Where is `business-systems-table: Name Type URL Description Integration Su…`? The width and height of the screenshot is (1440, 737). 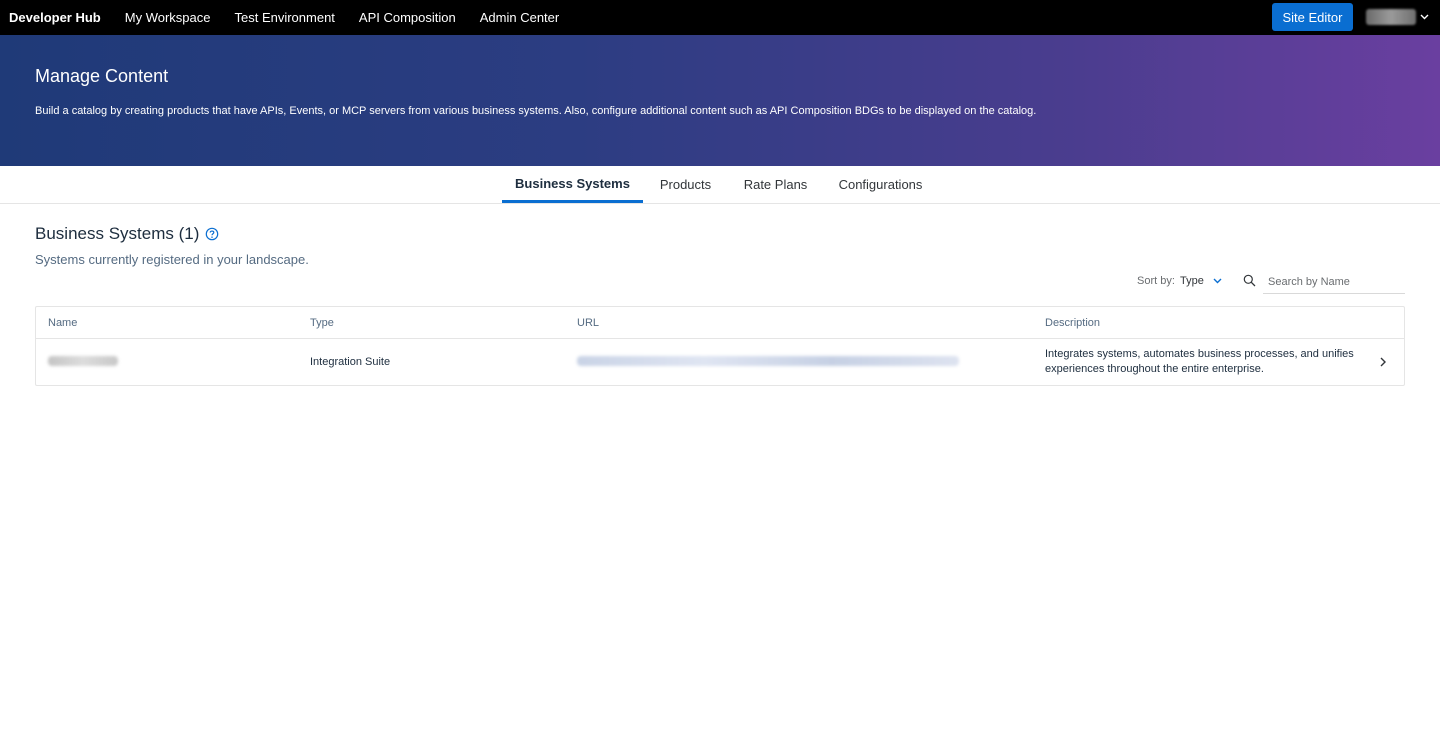 business-systems-table: Name Type URL Description Integration Su… is located at coordinates (720, 346).